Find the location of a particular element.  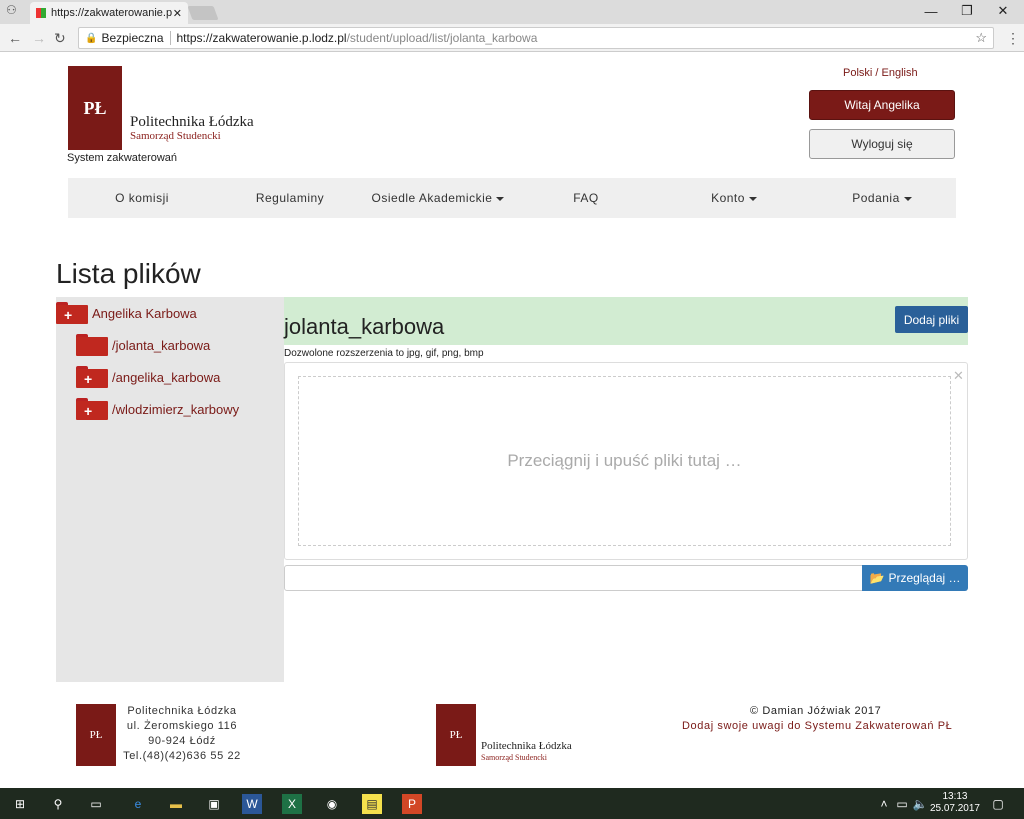

footer-center-logo: PŁ is located at coordinates (456, 735).